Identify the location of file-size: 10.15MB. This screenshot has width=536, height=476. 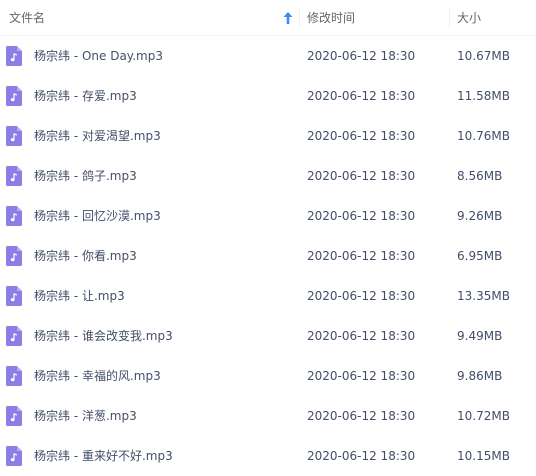
(483, 456).